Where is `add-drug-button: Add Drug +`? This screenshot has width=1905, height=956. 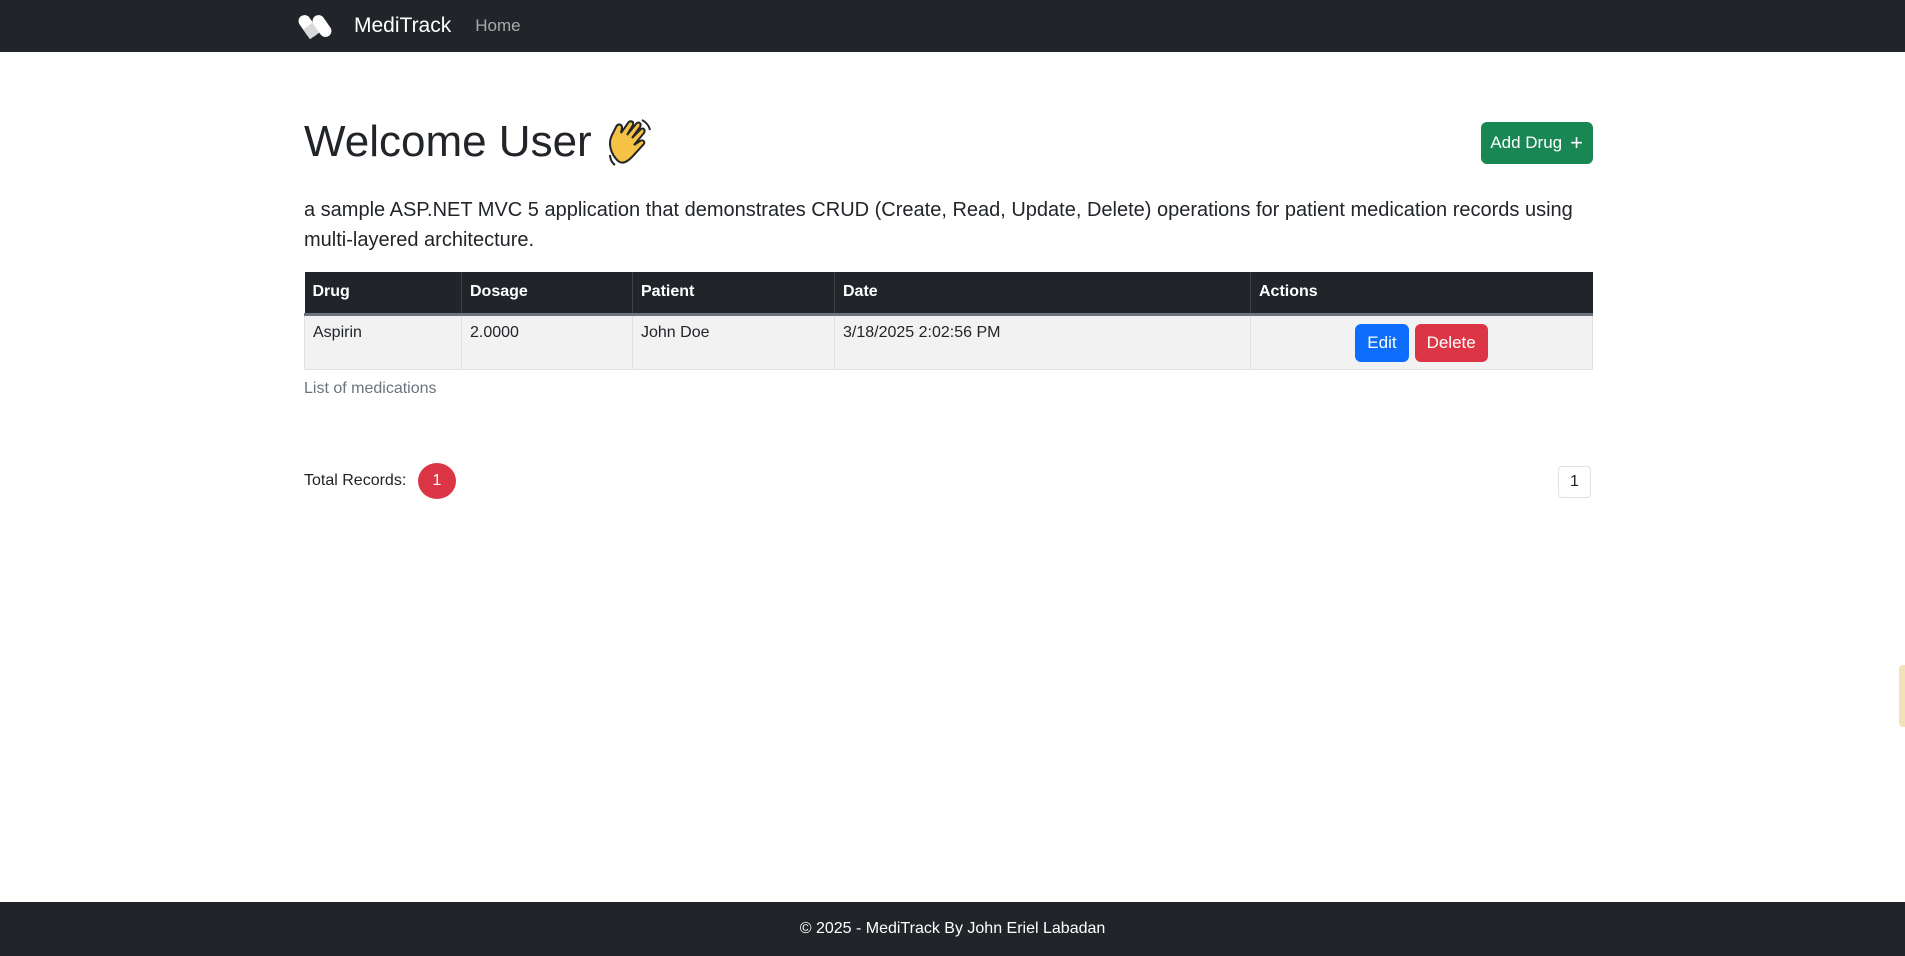 add-drug-button: Add Drug + is located at coordinates (1537, 143).